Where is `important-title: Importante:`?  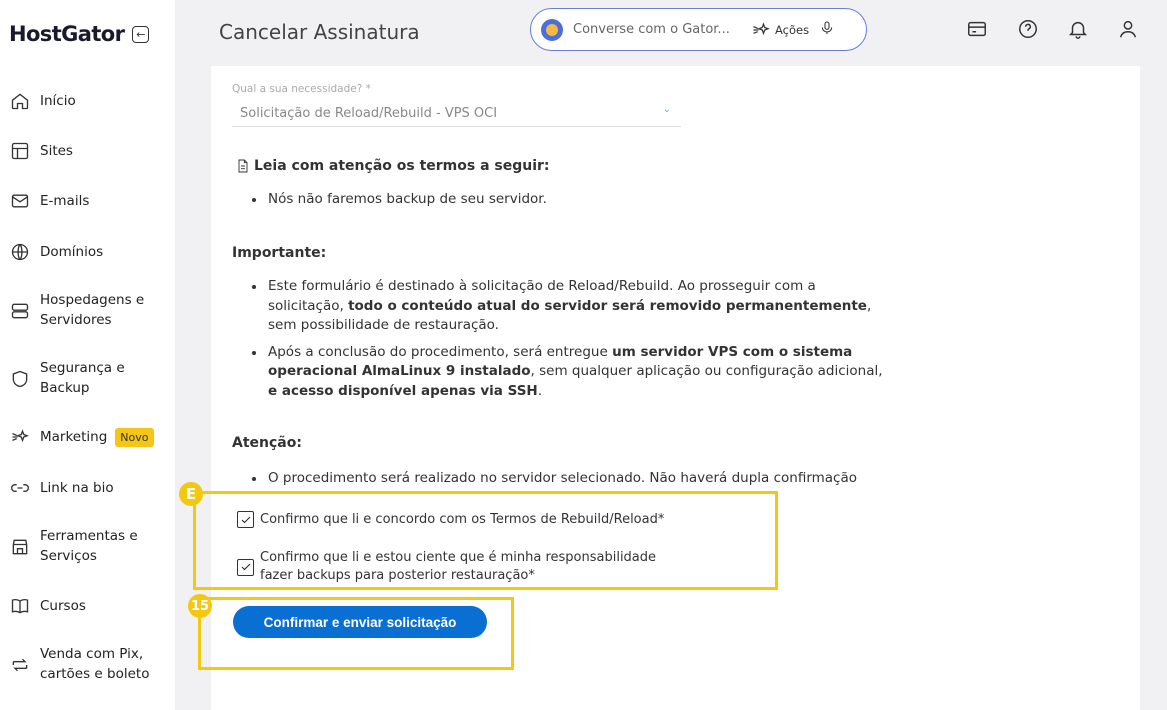
important-title: Importante: is located at coordinates (279, 253).